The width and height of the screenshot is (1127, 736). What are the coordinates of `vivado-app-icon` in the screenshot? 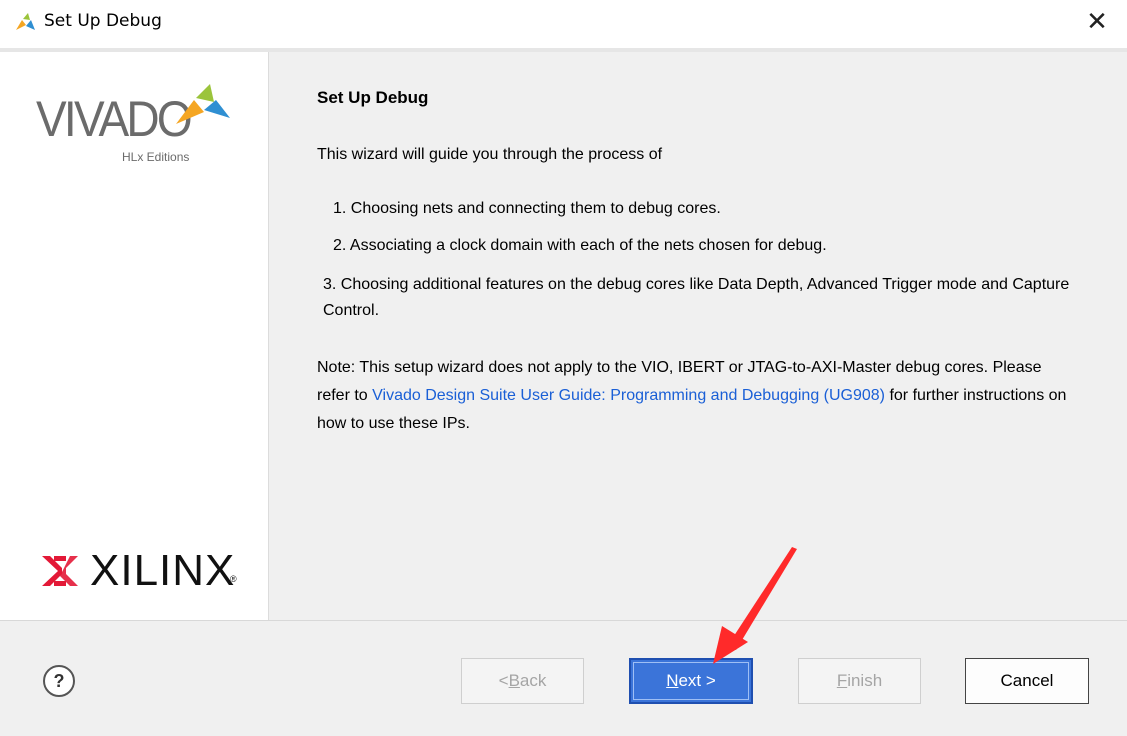 It's located at (25, 21).